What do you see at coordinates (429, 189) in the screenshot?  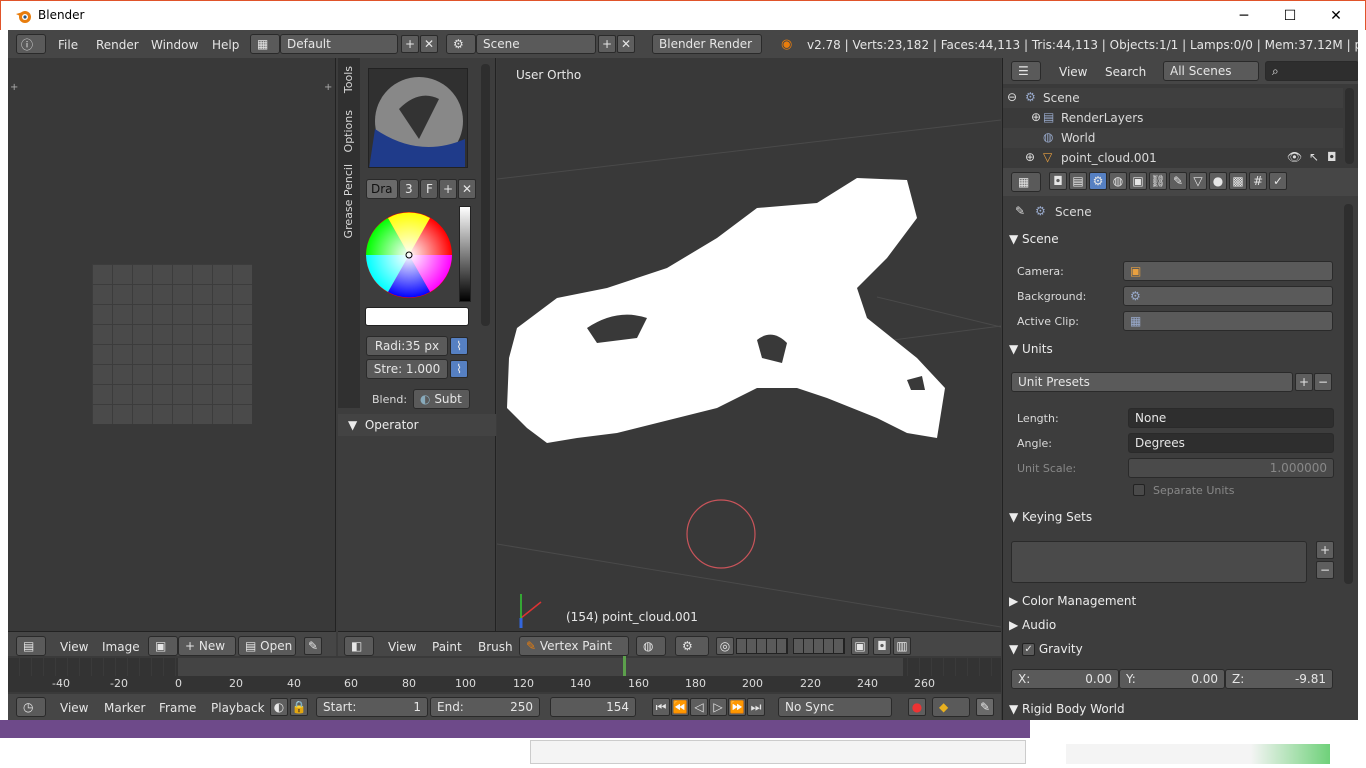 I see `brush-fake-user: F` at bounding box center [429, 189].